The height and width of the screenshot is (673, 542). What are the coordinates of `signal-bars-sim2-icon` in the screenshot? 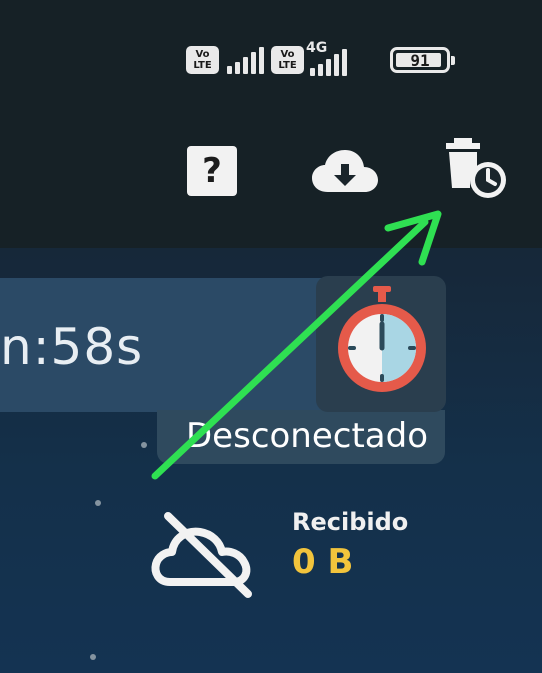 It's located at (328, 62).